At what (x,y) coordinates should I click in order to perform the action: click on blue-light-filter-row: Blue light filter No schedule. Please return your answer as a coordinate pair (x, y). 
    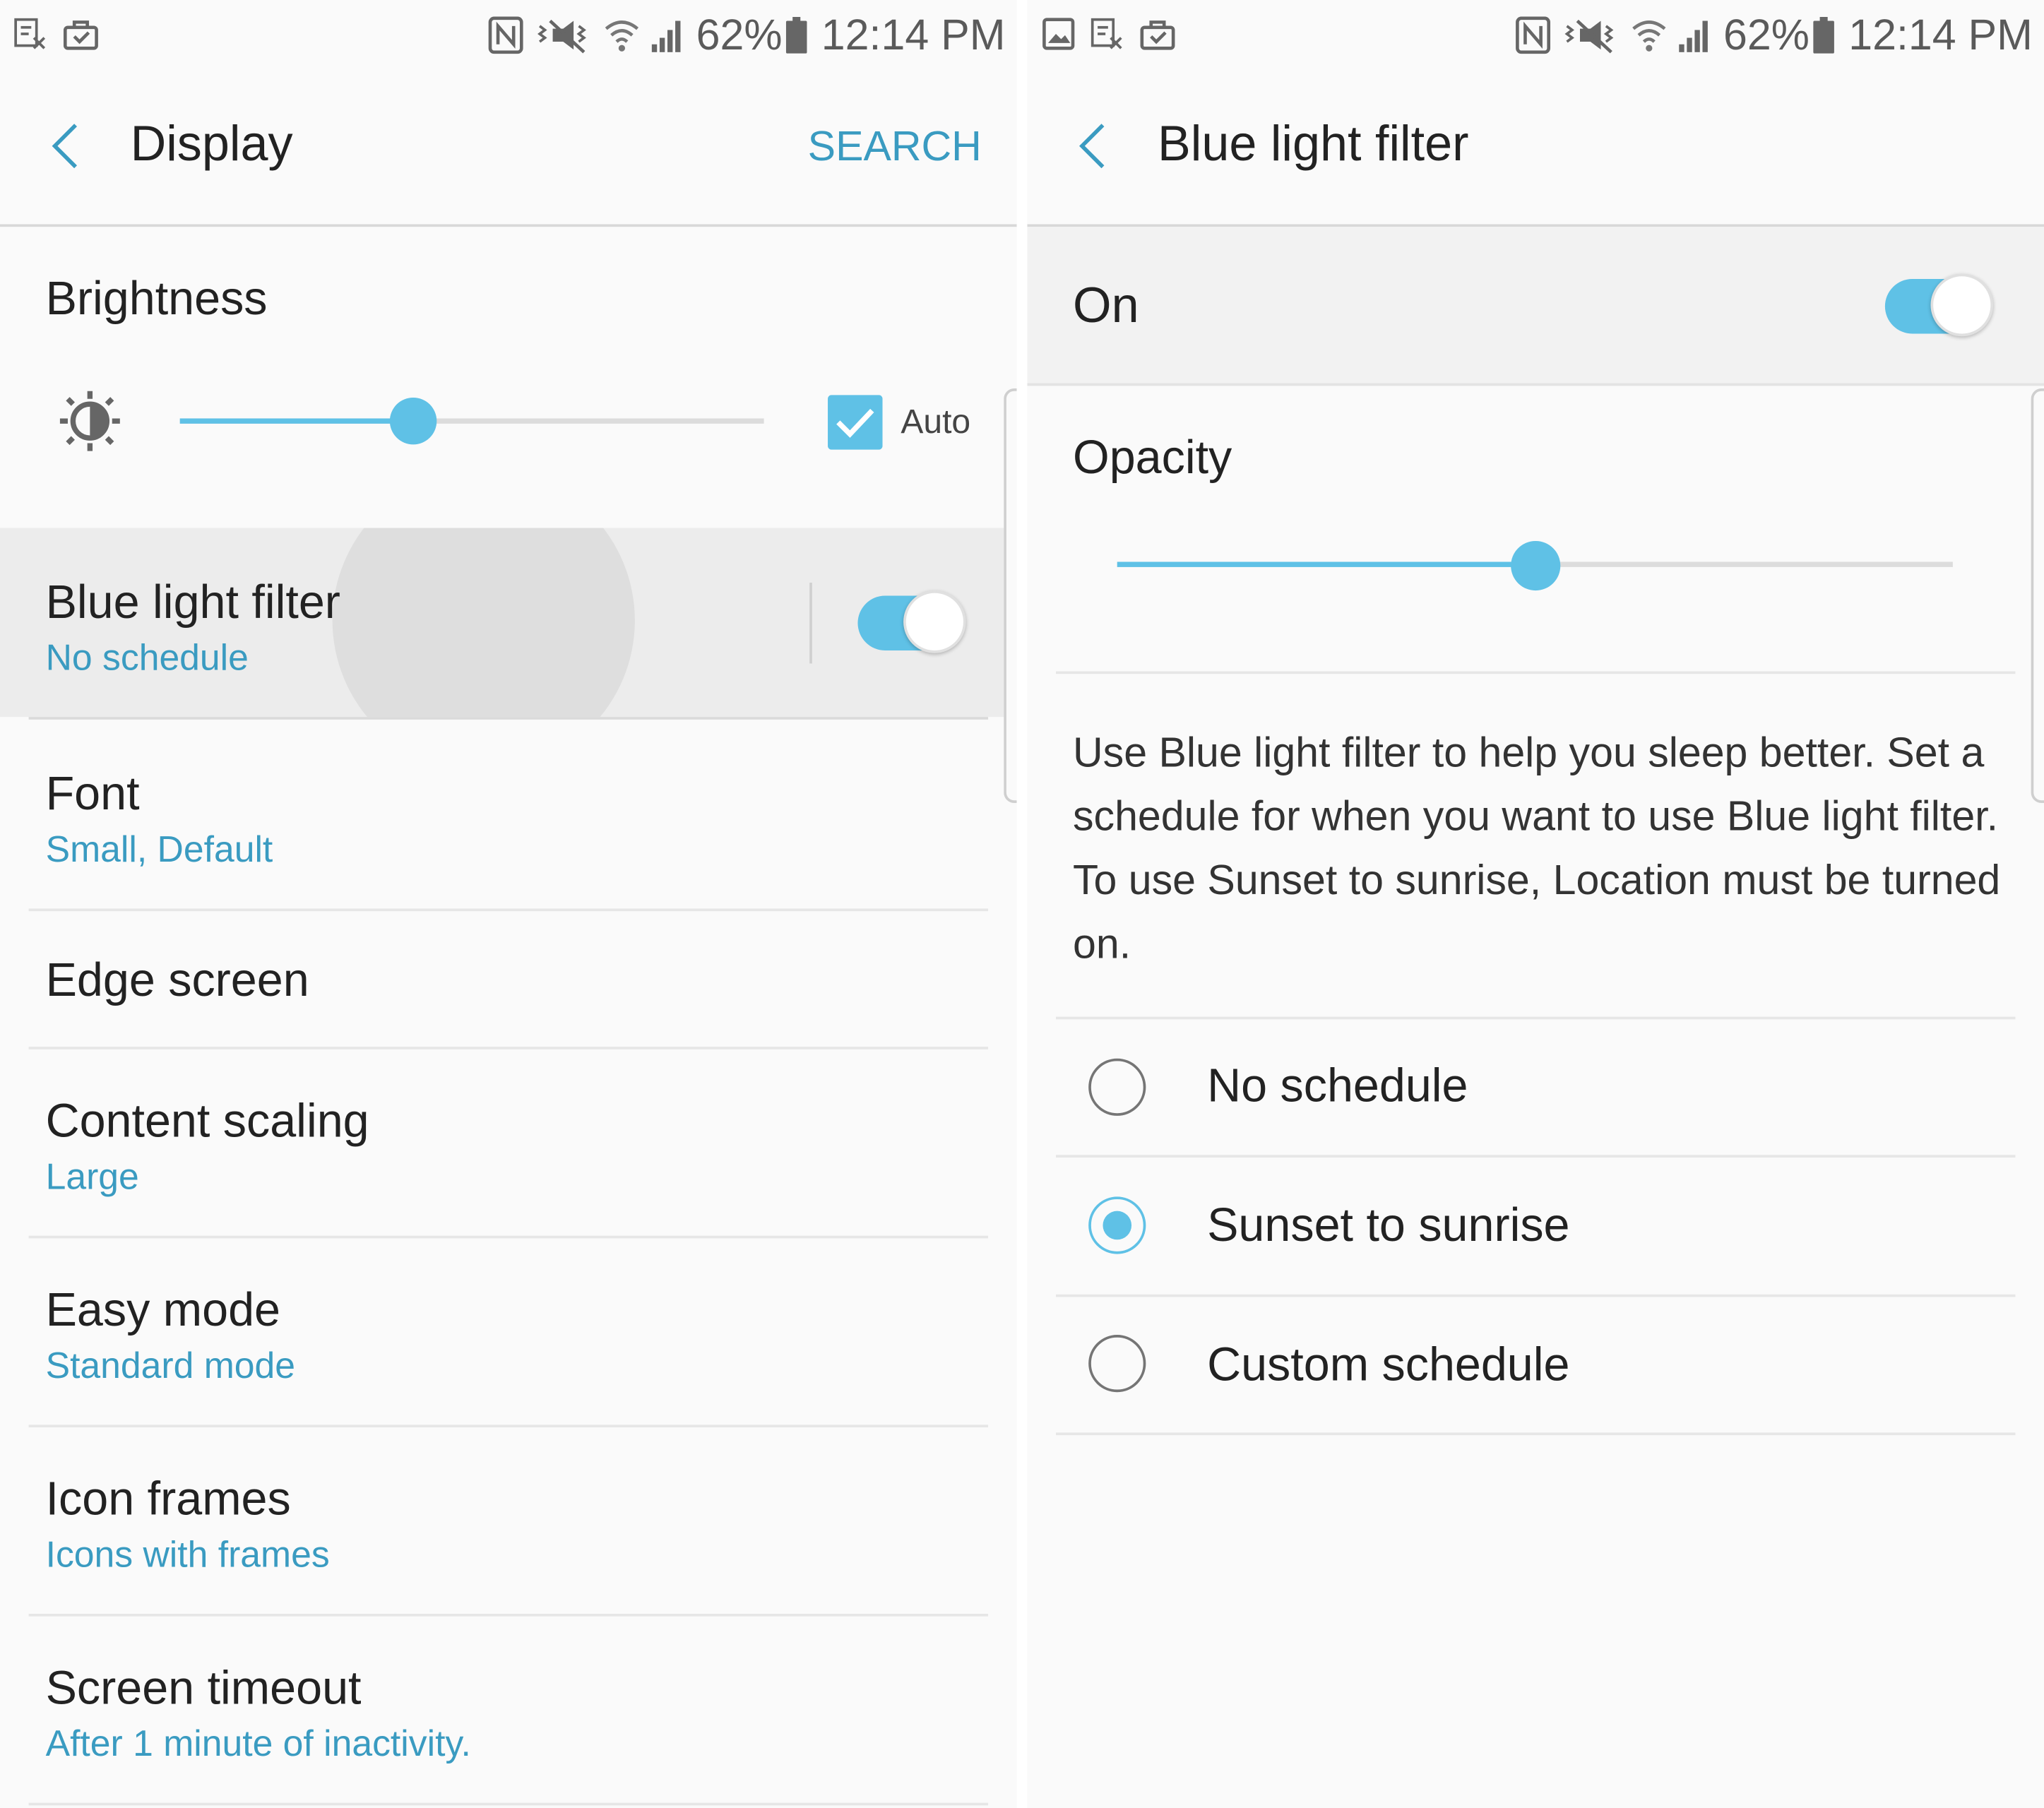
    Looking at the image, I should click on (502, 623).